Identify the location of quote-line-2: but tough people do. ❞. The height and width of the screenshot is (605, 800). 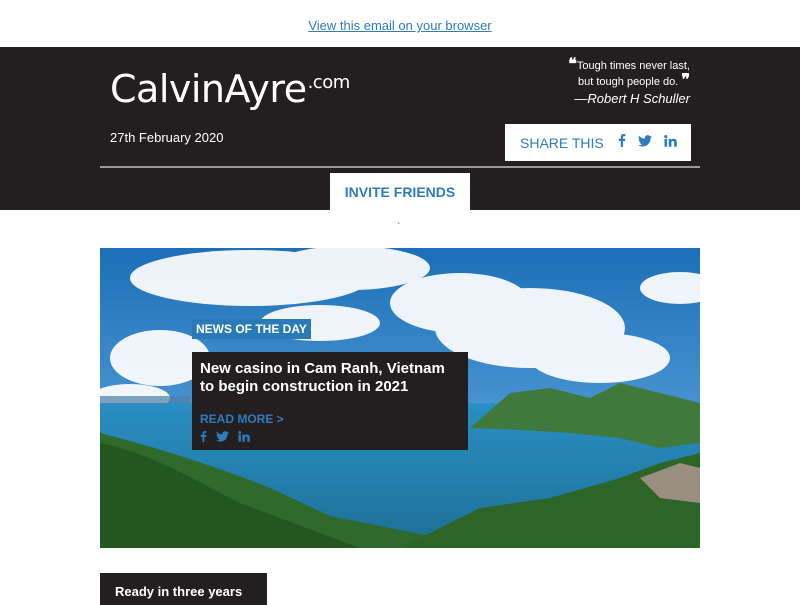
(629, 79).